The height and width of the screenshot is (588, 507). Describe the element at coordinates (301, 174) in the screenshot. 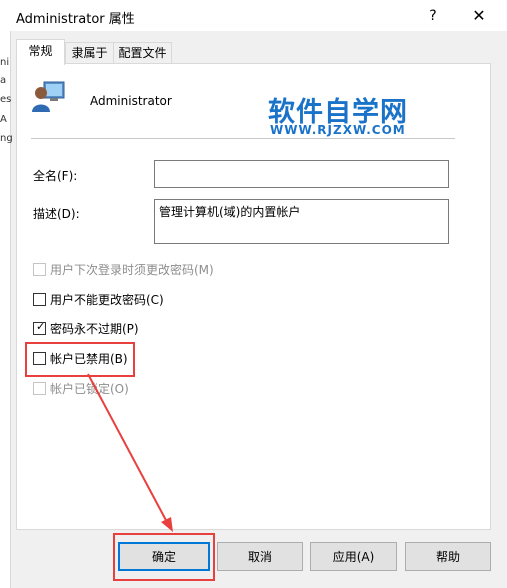

I see `full-name-field` at that location.